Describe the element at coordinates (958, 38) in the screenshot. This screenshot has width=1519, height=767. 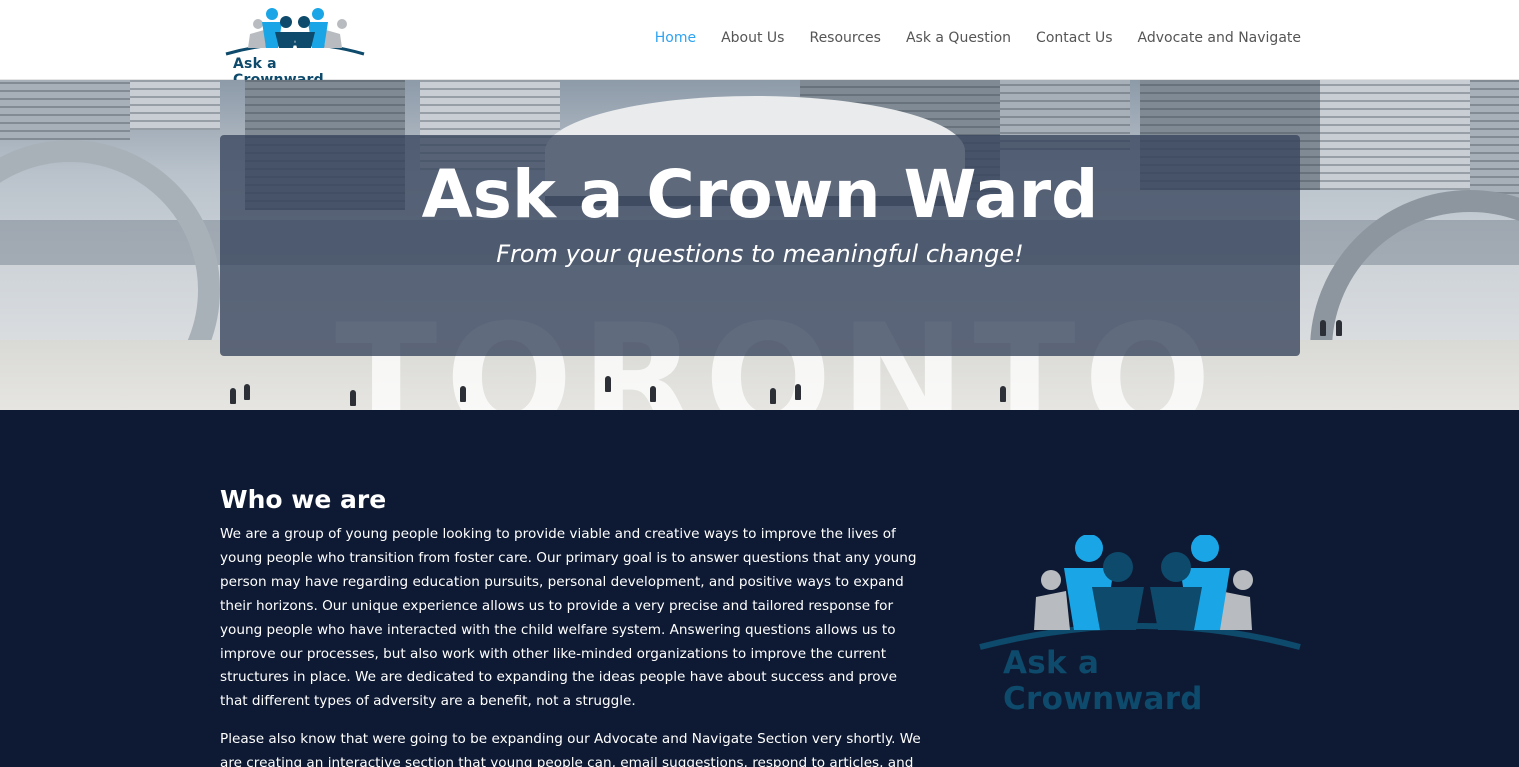
I see `nav-item-ask-a-question: Ask a Question` at that location.